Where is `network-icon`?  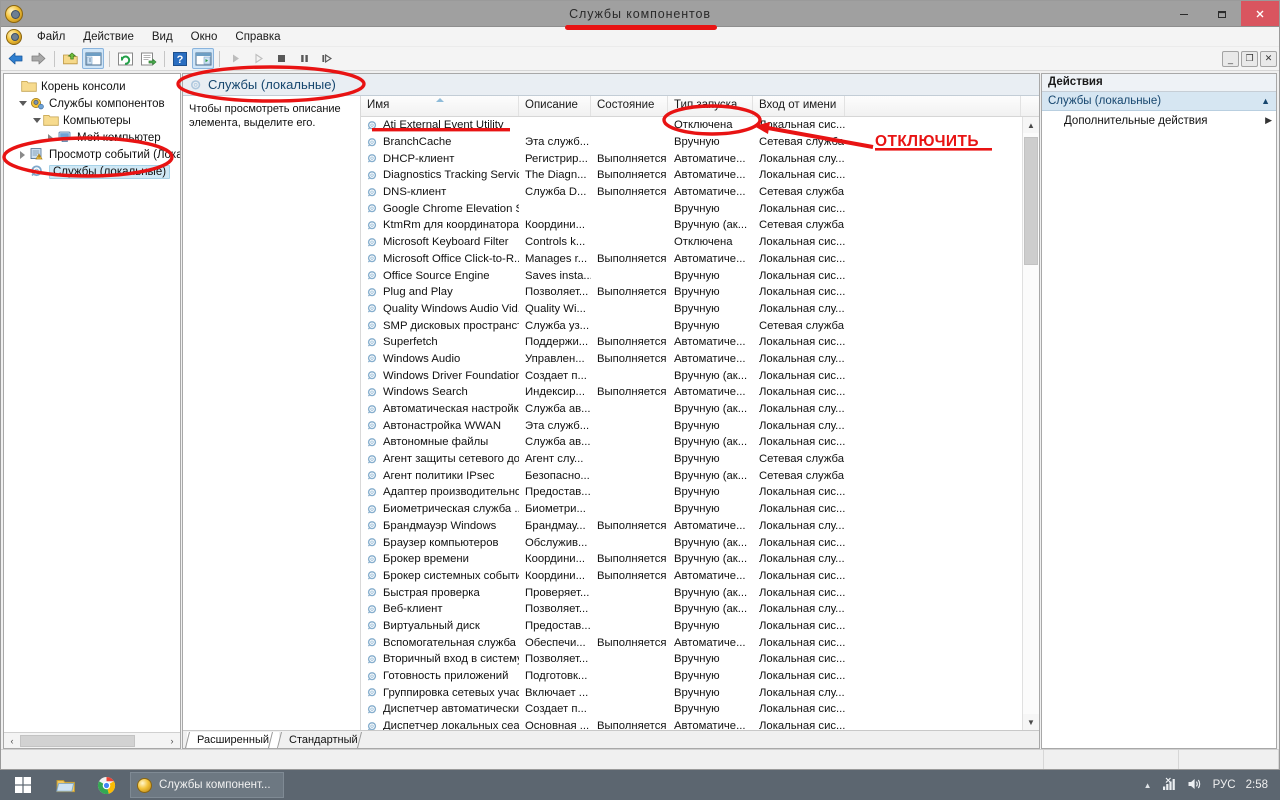
network-icon is located at coordinates (1169, 785).